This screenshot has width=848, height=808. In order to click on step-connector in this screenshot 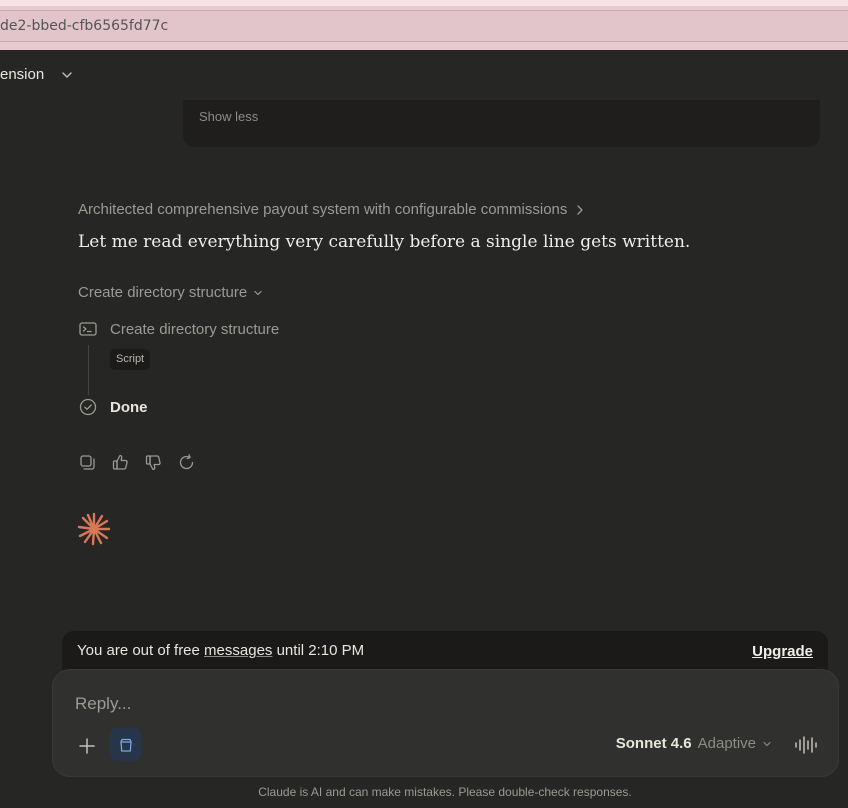, I will do `click(88, 370)`.